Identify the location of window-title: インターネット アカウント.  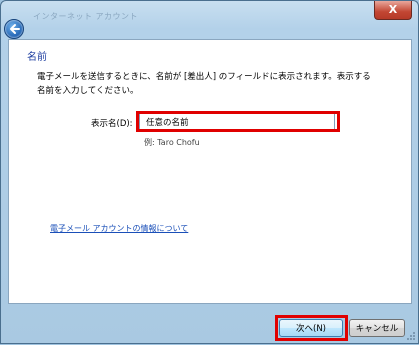
(86, 16).